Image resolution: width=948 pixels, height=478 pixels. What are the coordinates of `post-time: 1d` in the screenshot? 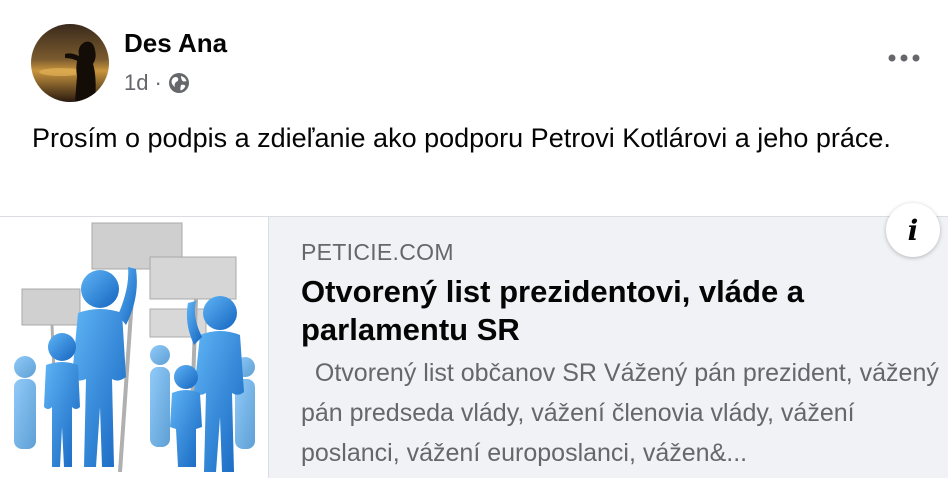 It's located at (136, 83).